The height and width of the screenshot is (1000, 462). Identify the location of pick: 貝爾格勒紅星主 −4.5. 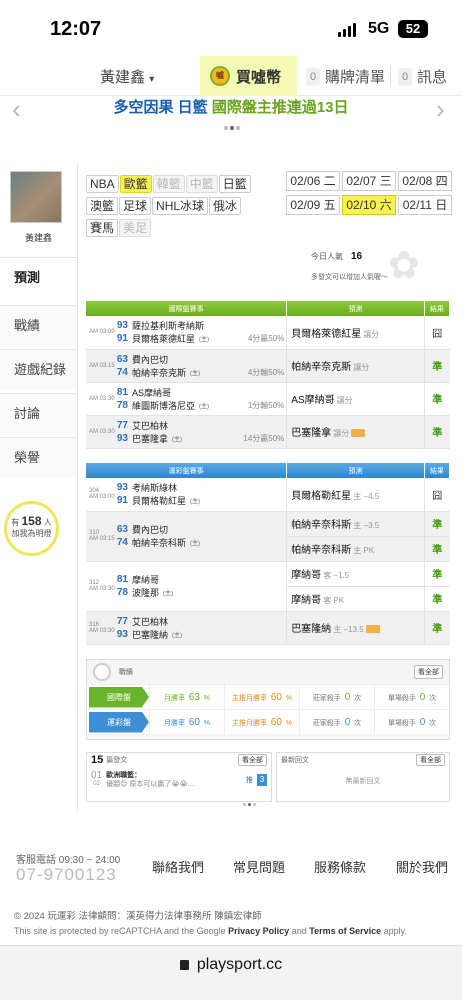
(356, 495).